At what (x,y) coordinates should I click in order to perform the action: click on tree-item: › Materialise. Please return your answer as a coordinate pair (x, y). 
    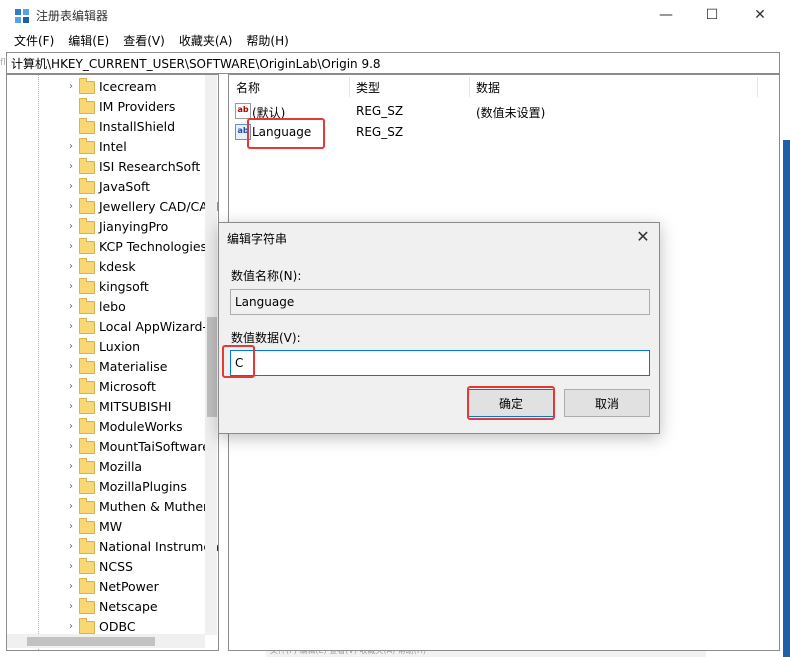
    Looking at the image, I should click on (107, 367).